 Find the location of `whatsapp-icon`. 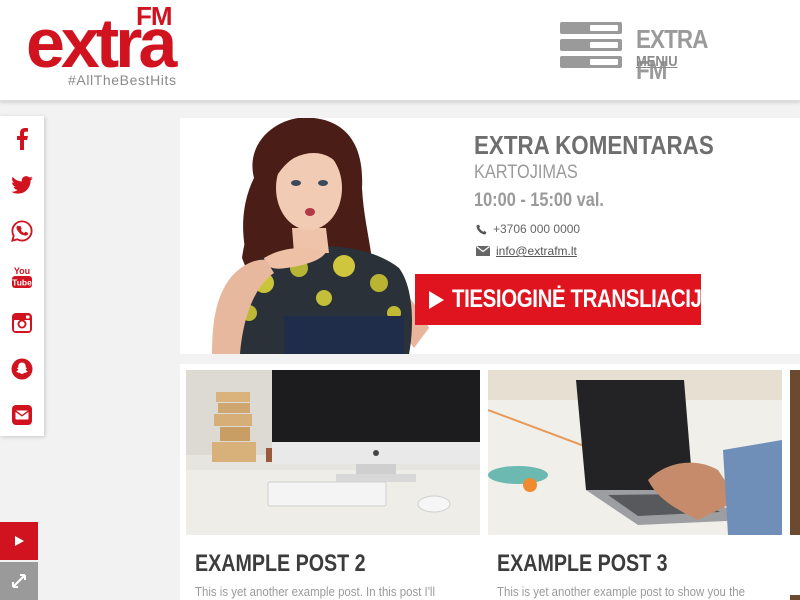

whatsapp-icon is located at coordinates (22, 231).